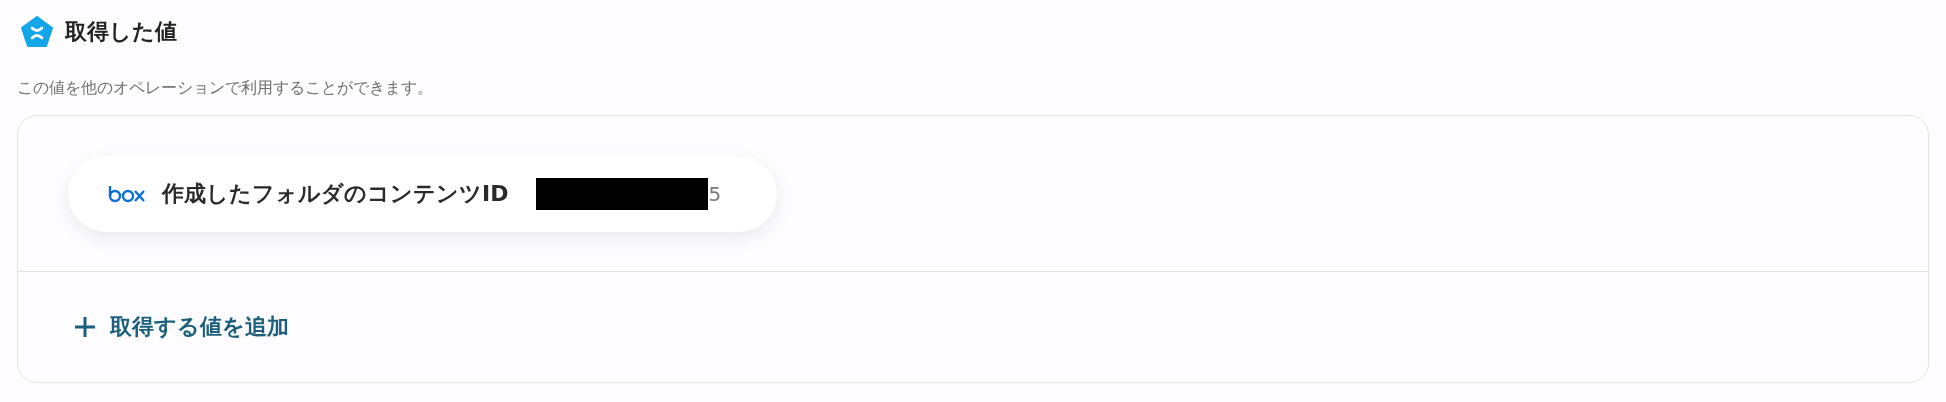  Describe the element at coordinates (225, 88) in the screenshot. I see `section-description: この値を他のオペレーションで利用することができます。` at that location.